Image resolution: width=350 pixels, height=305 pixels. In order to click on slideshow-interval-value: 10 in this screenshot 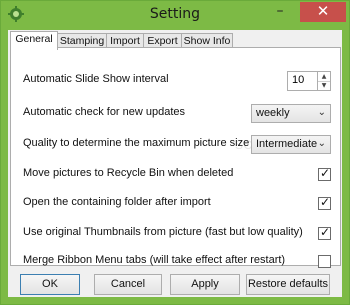, I will do `click(298, 80)`.